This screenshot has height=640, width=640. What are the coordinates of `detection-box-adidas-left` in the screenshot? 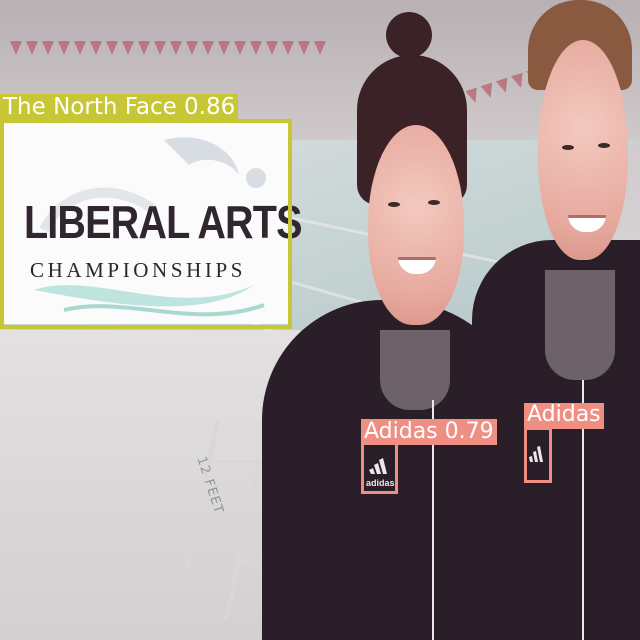 It's located at (379, 468).